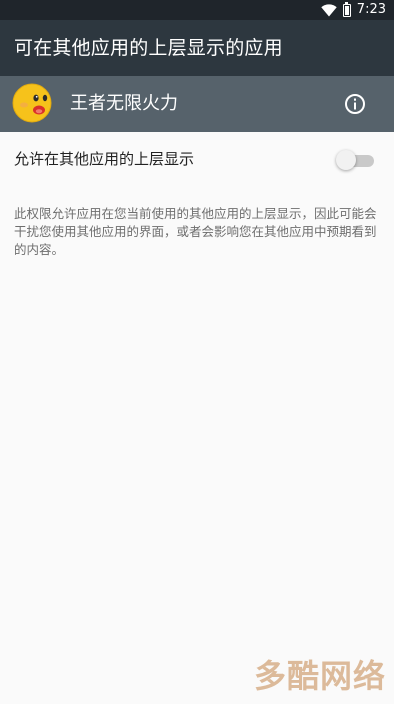 The image size is (394, 704). What do you see at coordinates (197, 104) in the screenshot?
I see `app-header-row: 王者无限火力` at bounding box center [197, 104].